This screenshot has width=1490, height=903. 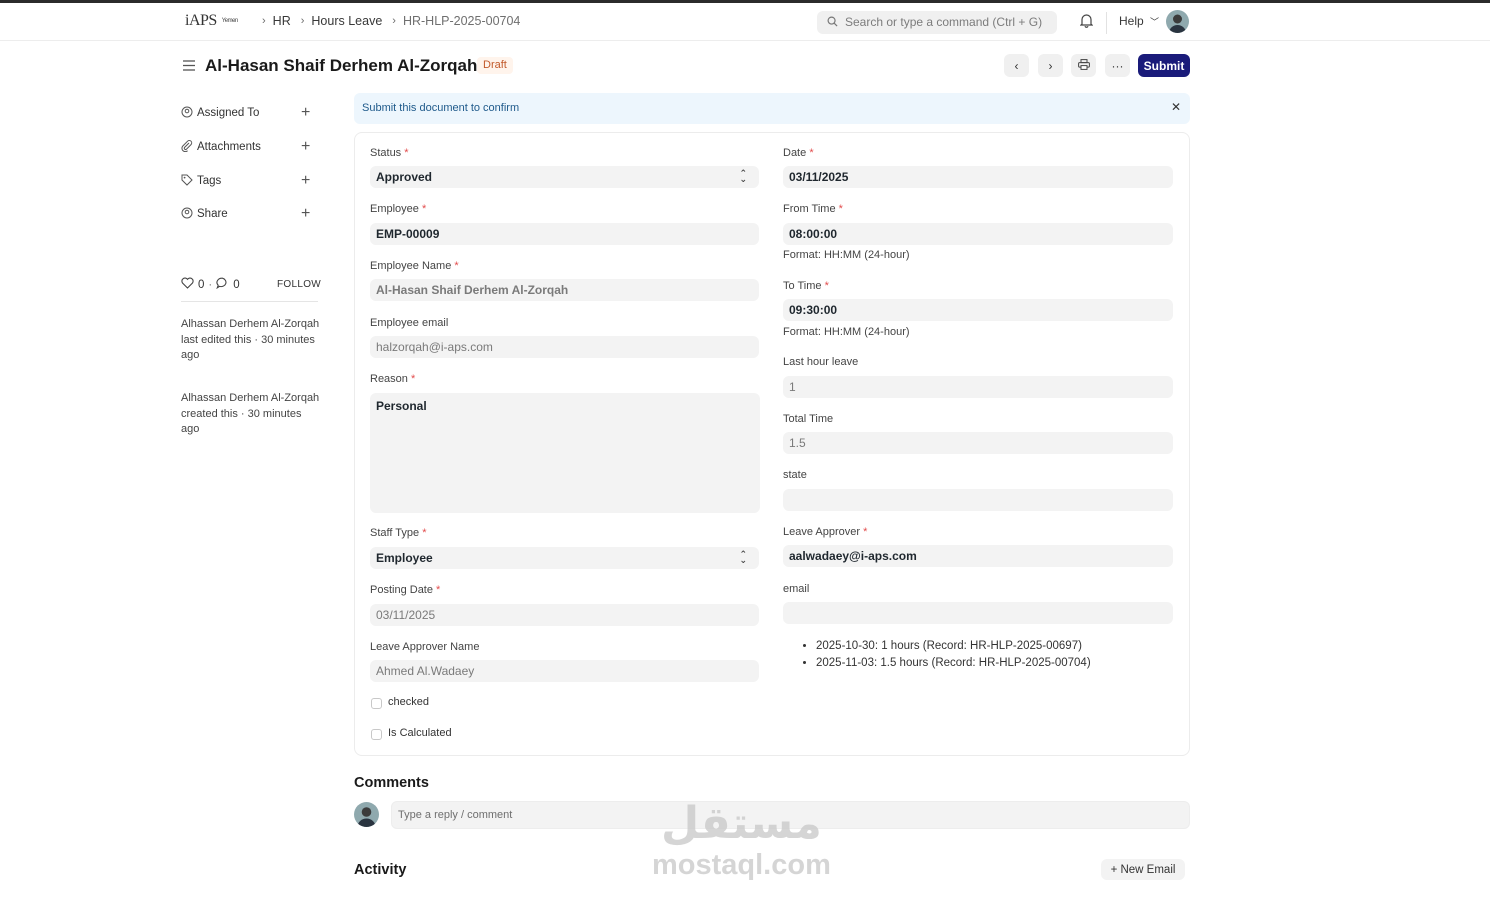 I want to click on add-attachment-icon: +, so click(x=305, y=147).